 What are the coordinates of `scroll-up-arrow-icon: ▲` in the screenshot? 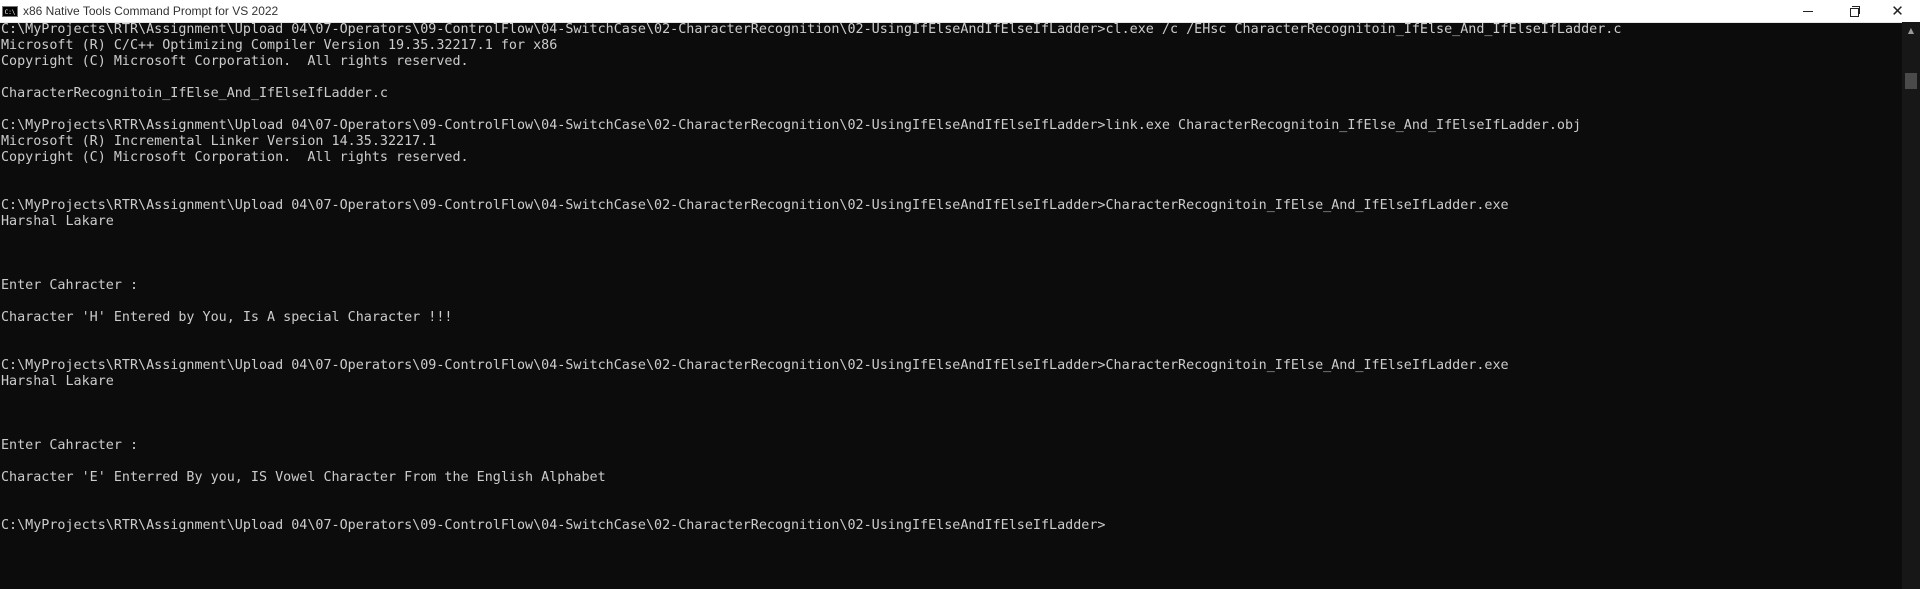 It's located at (1911, 30).